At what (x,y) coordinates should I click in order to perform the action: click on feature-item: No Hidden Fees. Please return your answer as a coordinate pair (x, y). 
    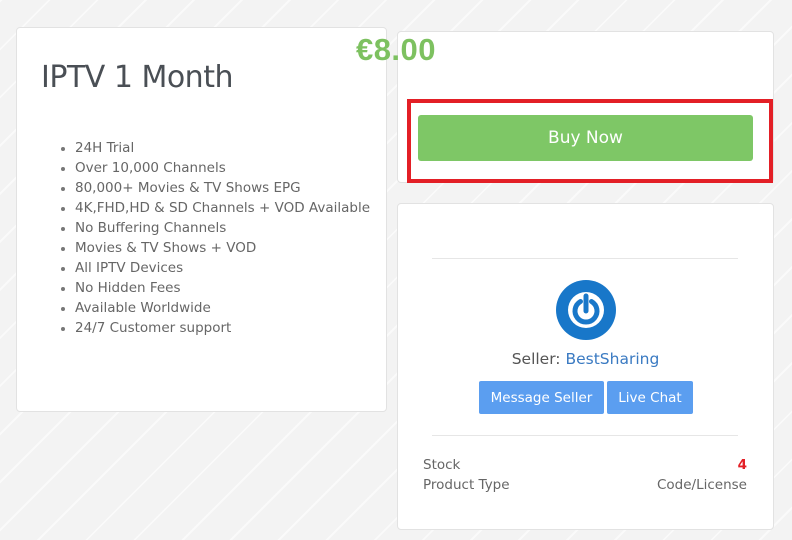
    Looking at the image, I should click on (222, 288).